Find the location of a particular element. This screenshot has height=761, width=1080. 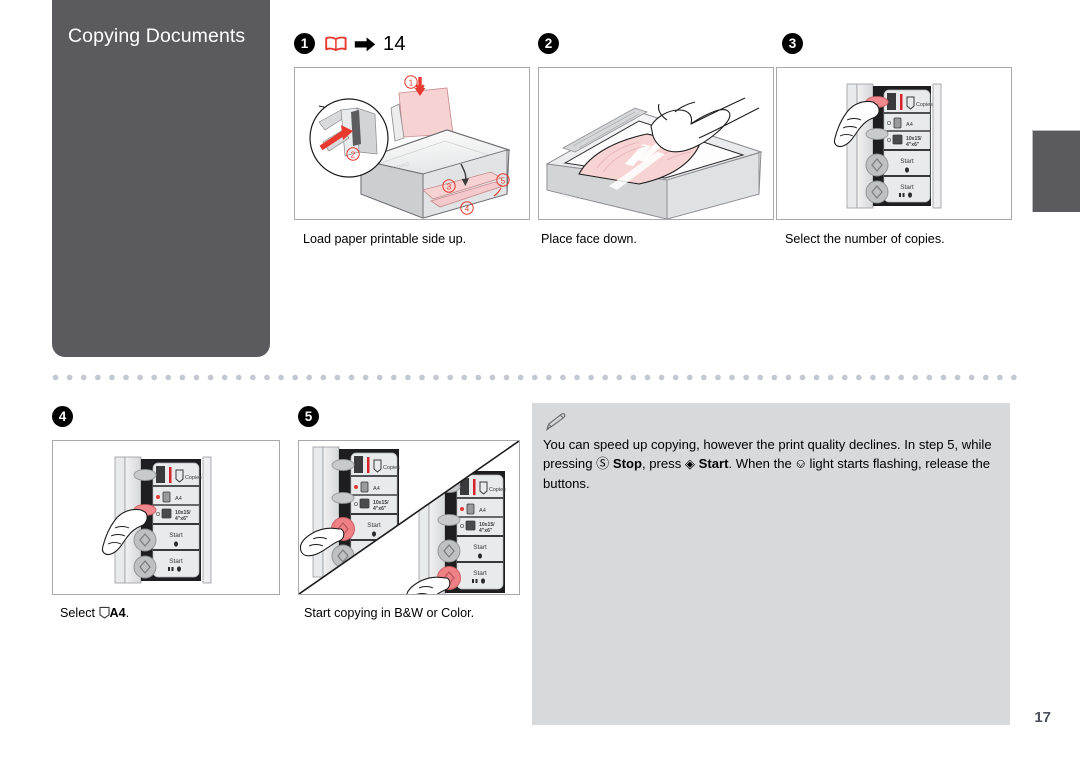

note-text-part2: , press is located at coordinates (663, 463).